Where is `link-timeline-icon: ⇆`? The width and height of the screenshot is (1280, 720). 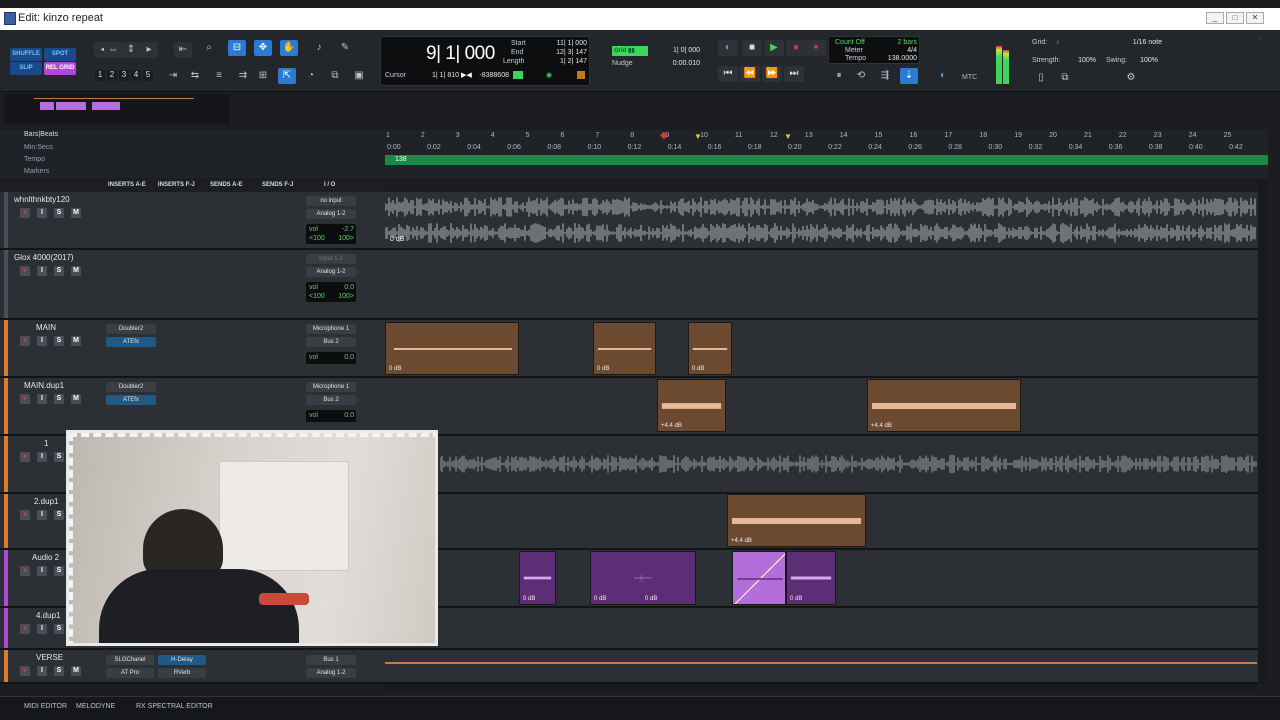 link-timeline-icon: ⇆ is located at coordinates (195, 76).